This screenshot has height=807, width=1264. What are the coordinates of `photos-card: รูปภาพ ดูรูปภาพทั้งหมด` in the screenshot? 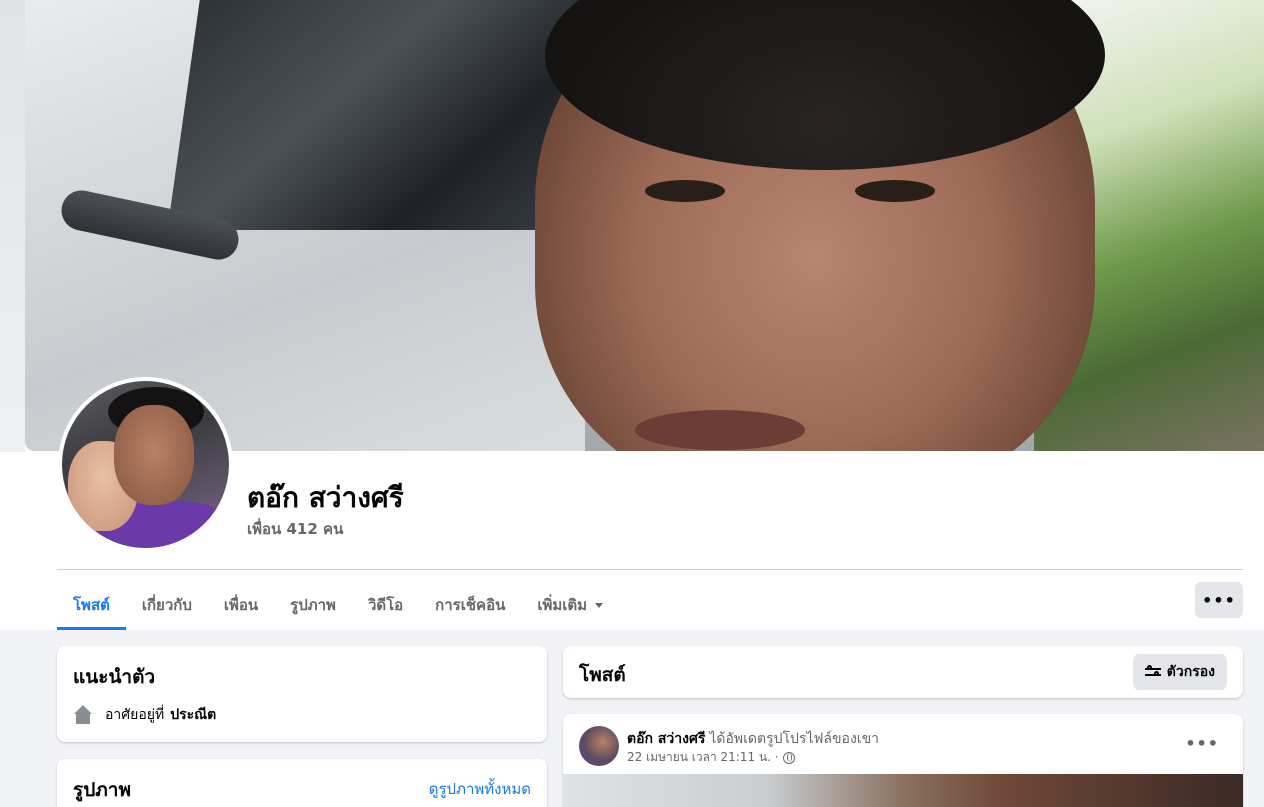 It's located at (302, 783).